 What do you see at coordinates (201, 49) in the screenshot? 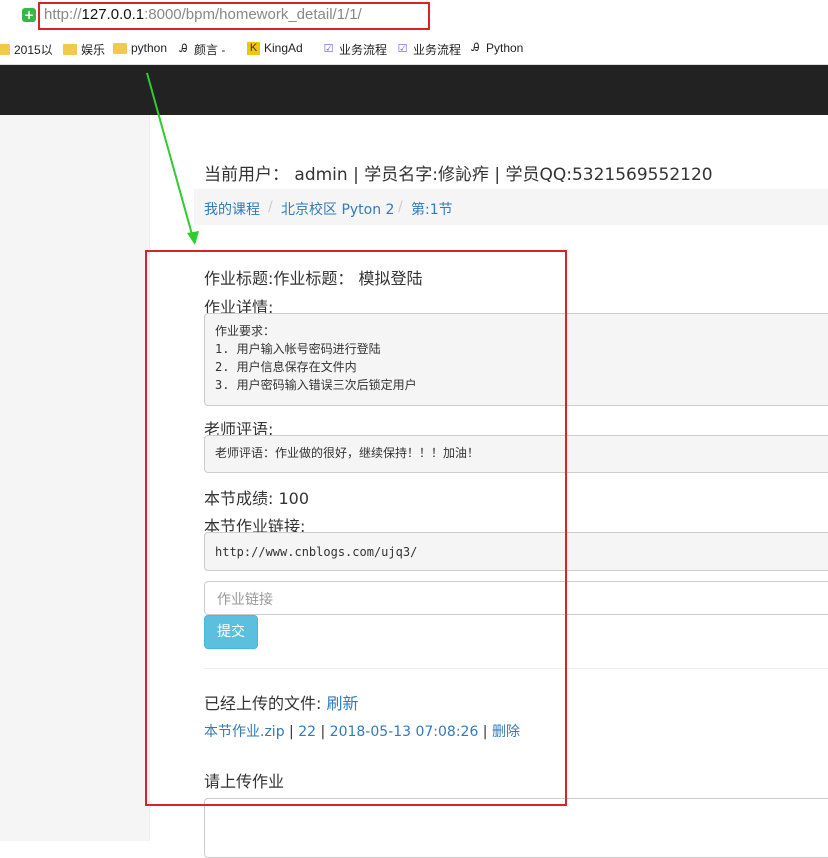
I see `bookmark-item: Ꭿ 颜言 -` at bounding box center [201, 49].